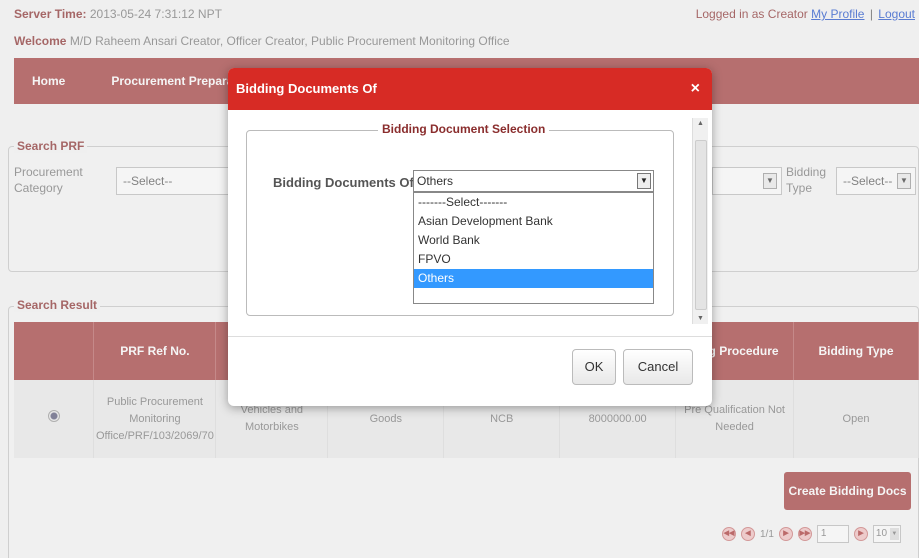  What do you see at coordinates (658, 367) in the screenshot?
I see `cancel-button: Cancel` at bounding box center [658, 367].